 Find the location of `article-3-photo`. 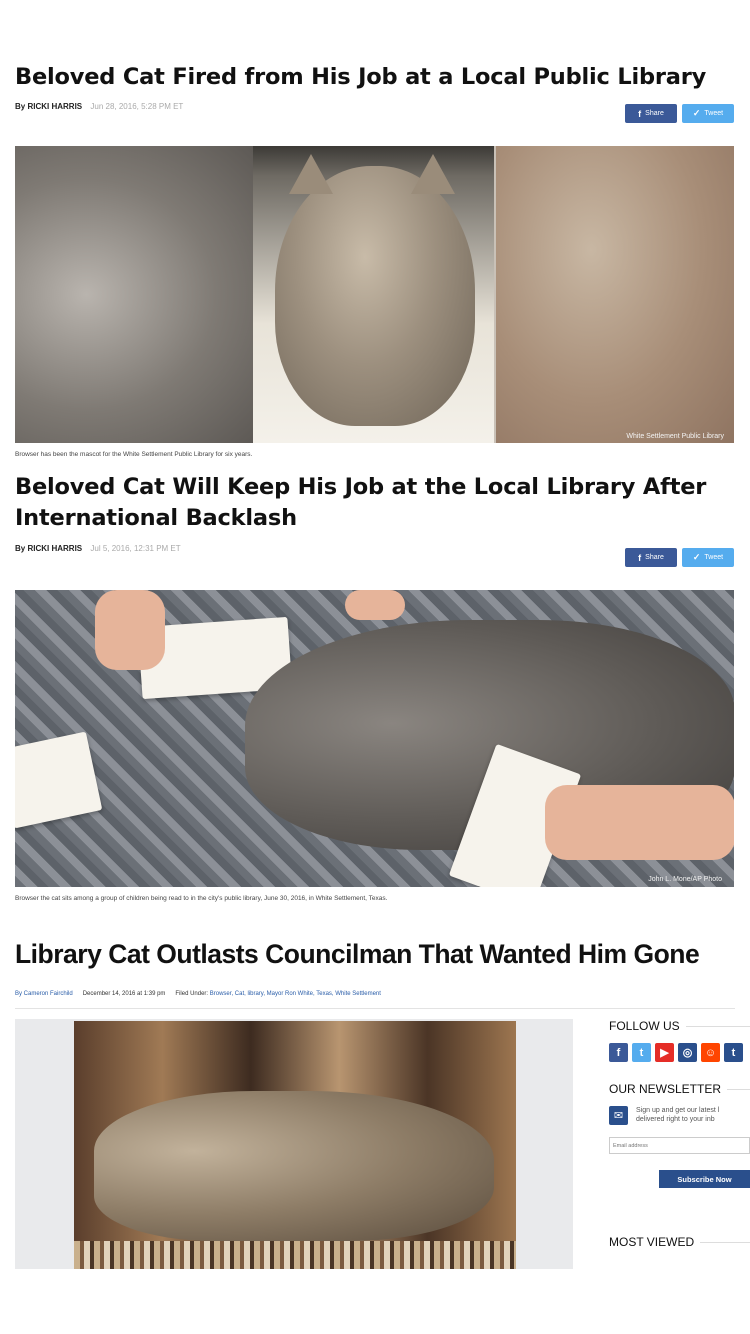

article-3-photo is located at coordinates (295, 1145).